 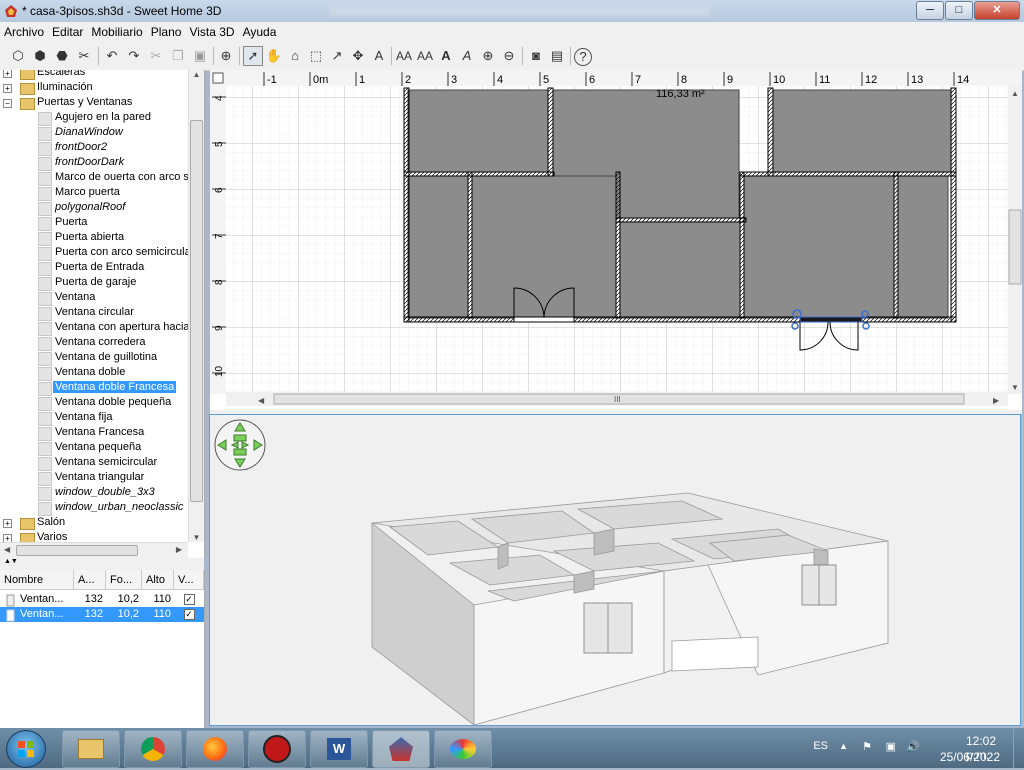 I want to click on catalog-item: Ventana, so click(x=94, y=298).